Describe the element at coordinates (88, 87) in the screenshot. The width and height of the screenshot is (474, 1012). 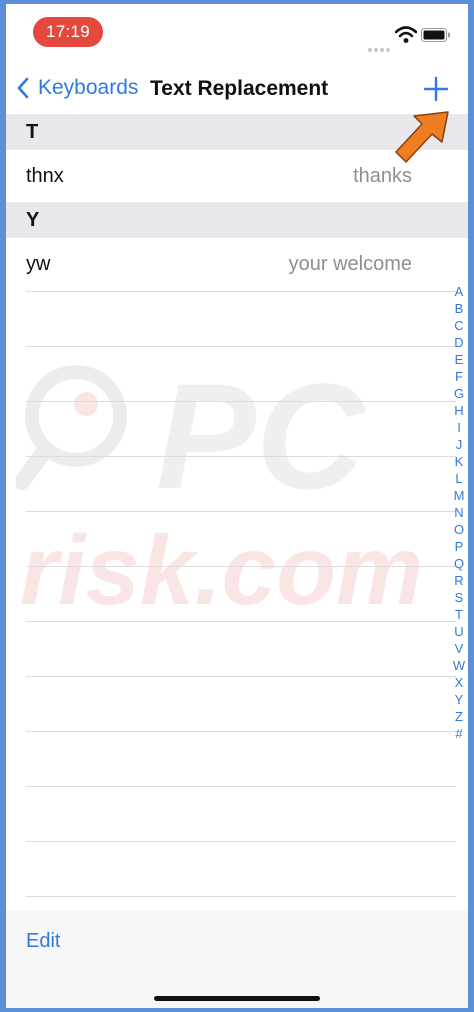
I see `back-button-label: Keyboards` at that location.